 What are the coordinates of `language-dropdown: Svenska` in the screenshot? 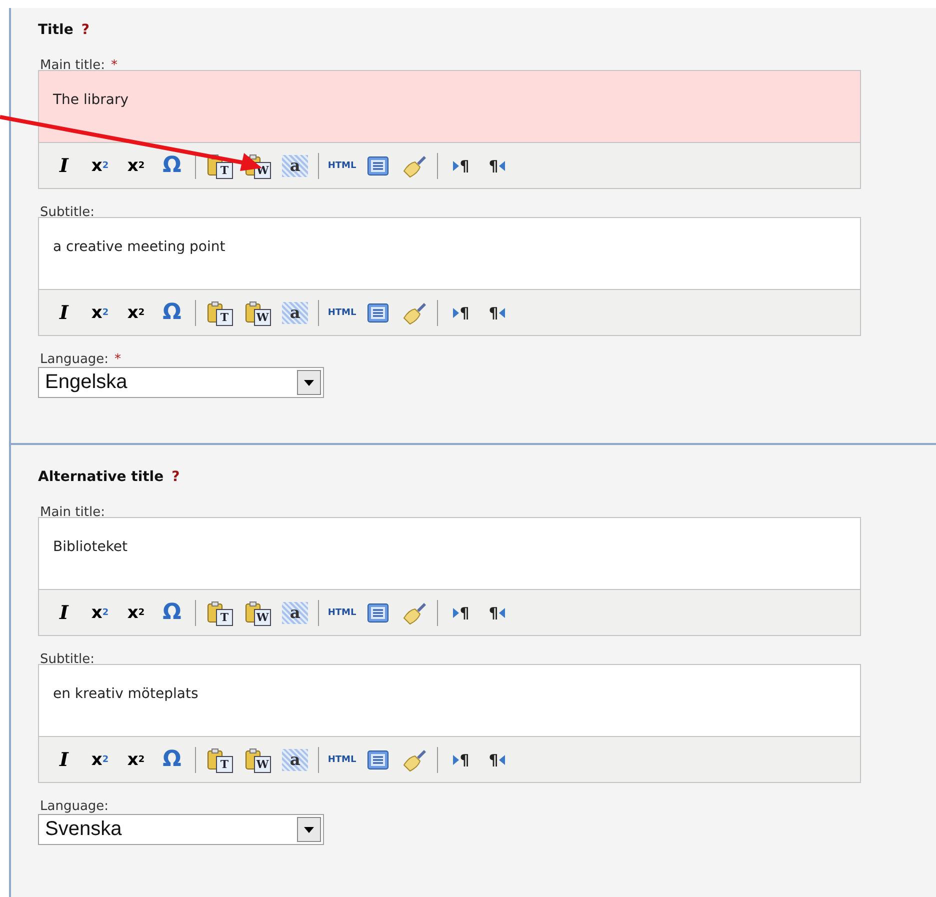 It's located at (181, 829).